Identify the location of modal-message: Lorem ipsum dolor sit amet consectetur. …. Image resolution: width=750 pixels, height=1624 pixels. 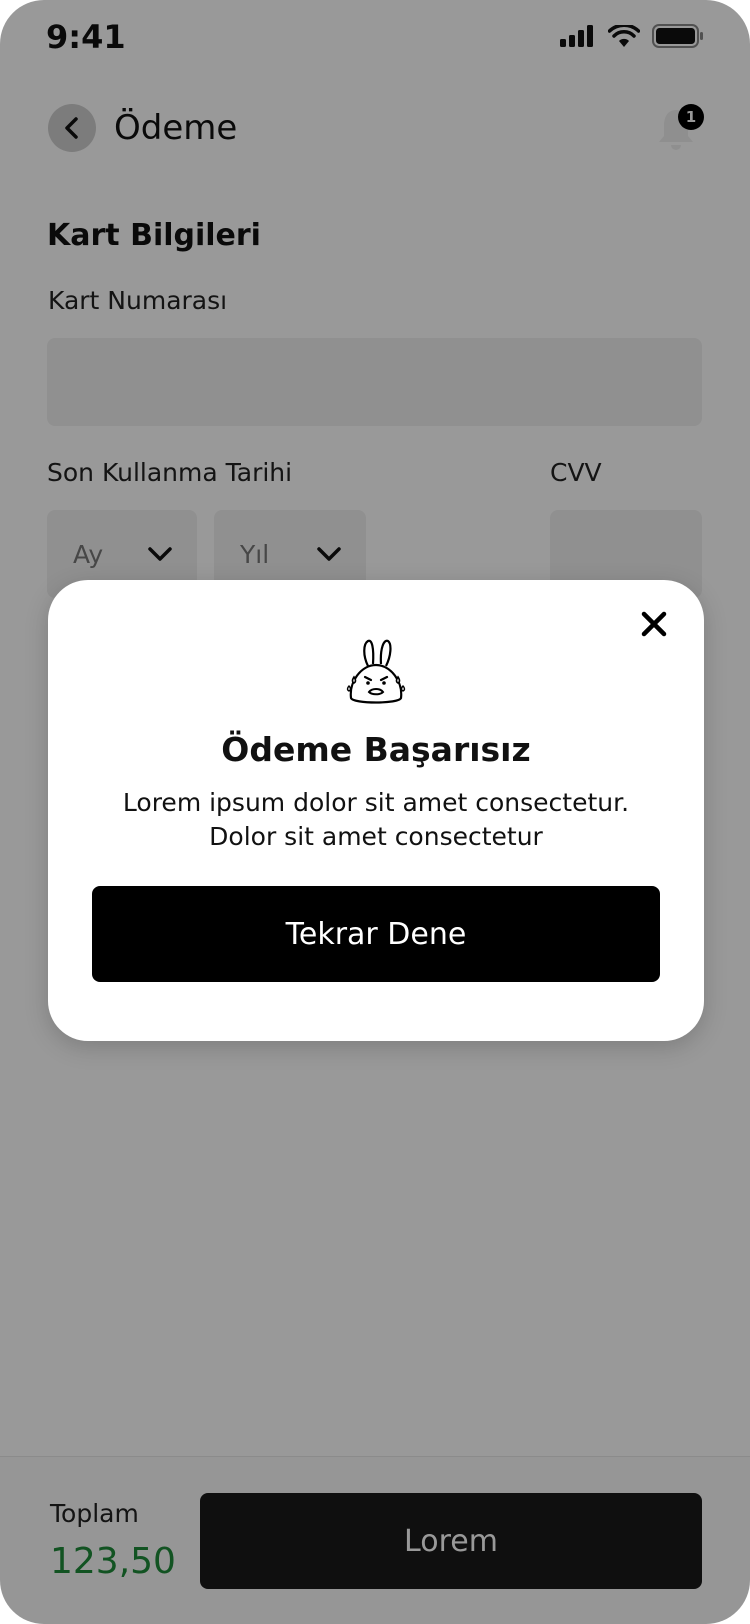
(376, 820).